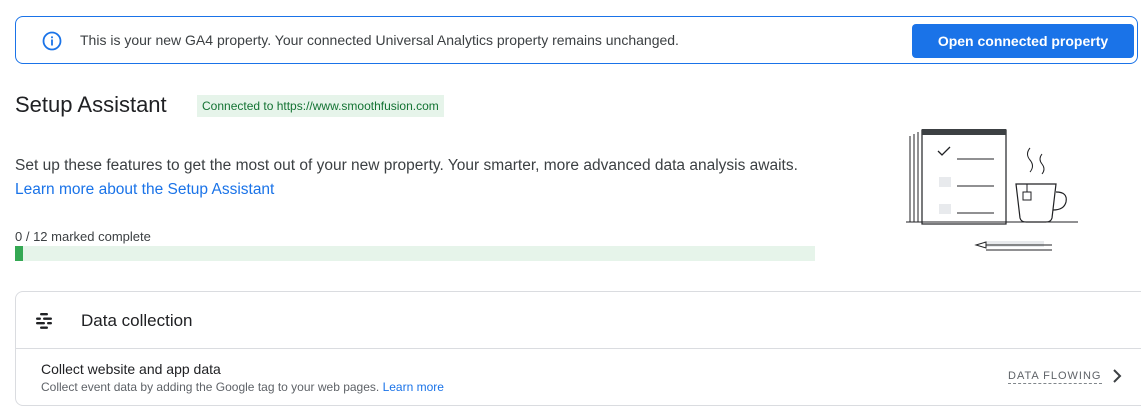  What do you see at coordinates (91, 104) in the screenshot?
I see `page-title: Setup Assistant` at bounding box center [91, 104].